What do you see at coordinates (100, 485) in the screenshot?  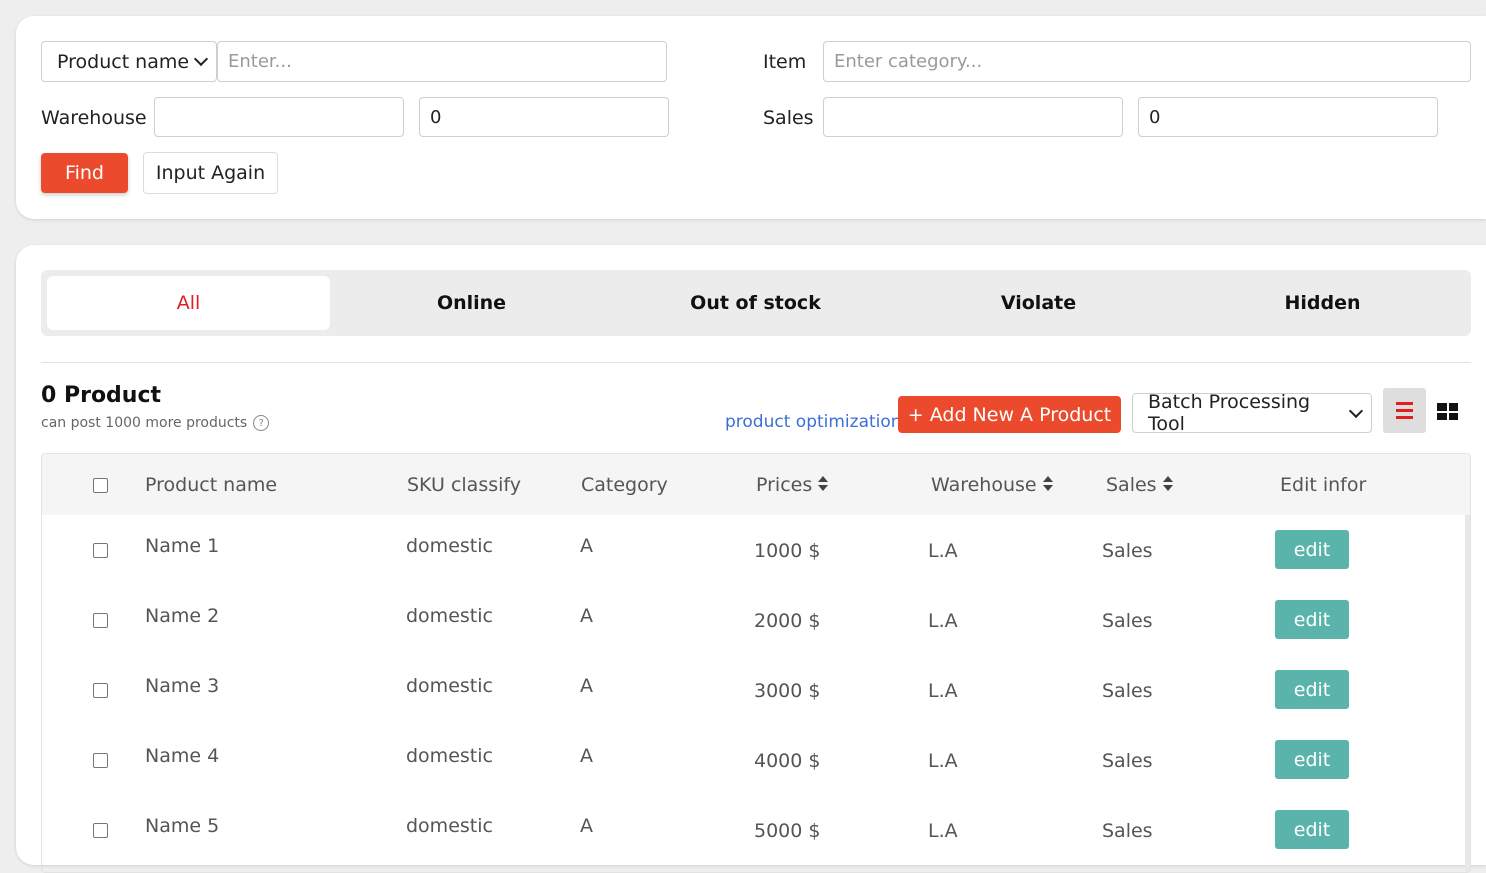 I see `select-all-checkbox` at bounding box center [100, 485].